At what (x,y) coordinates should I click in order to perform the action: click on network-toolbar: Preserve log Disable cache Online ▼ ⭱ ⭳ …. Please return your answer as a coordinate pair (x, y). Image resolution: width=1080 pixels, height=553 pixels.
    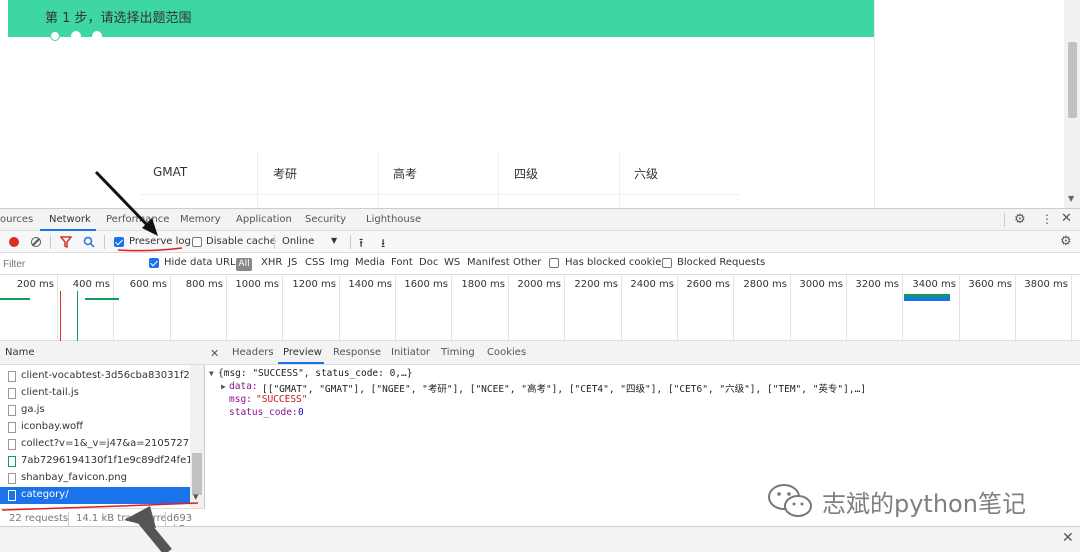
    Looking at the image, I should click on (540, 242).